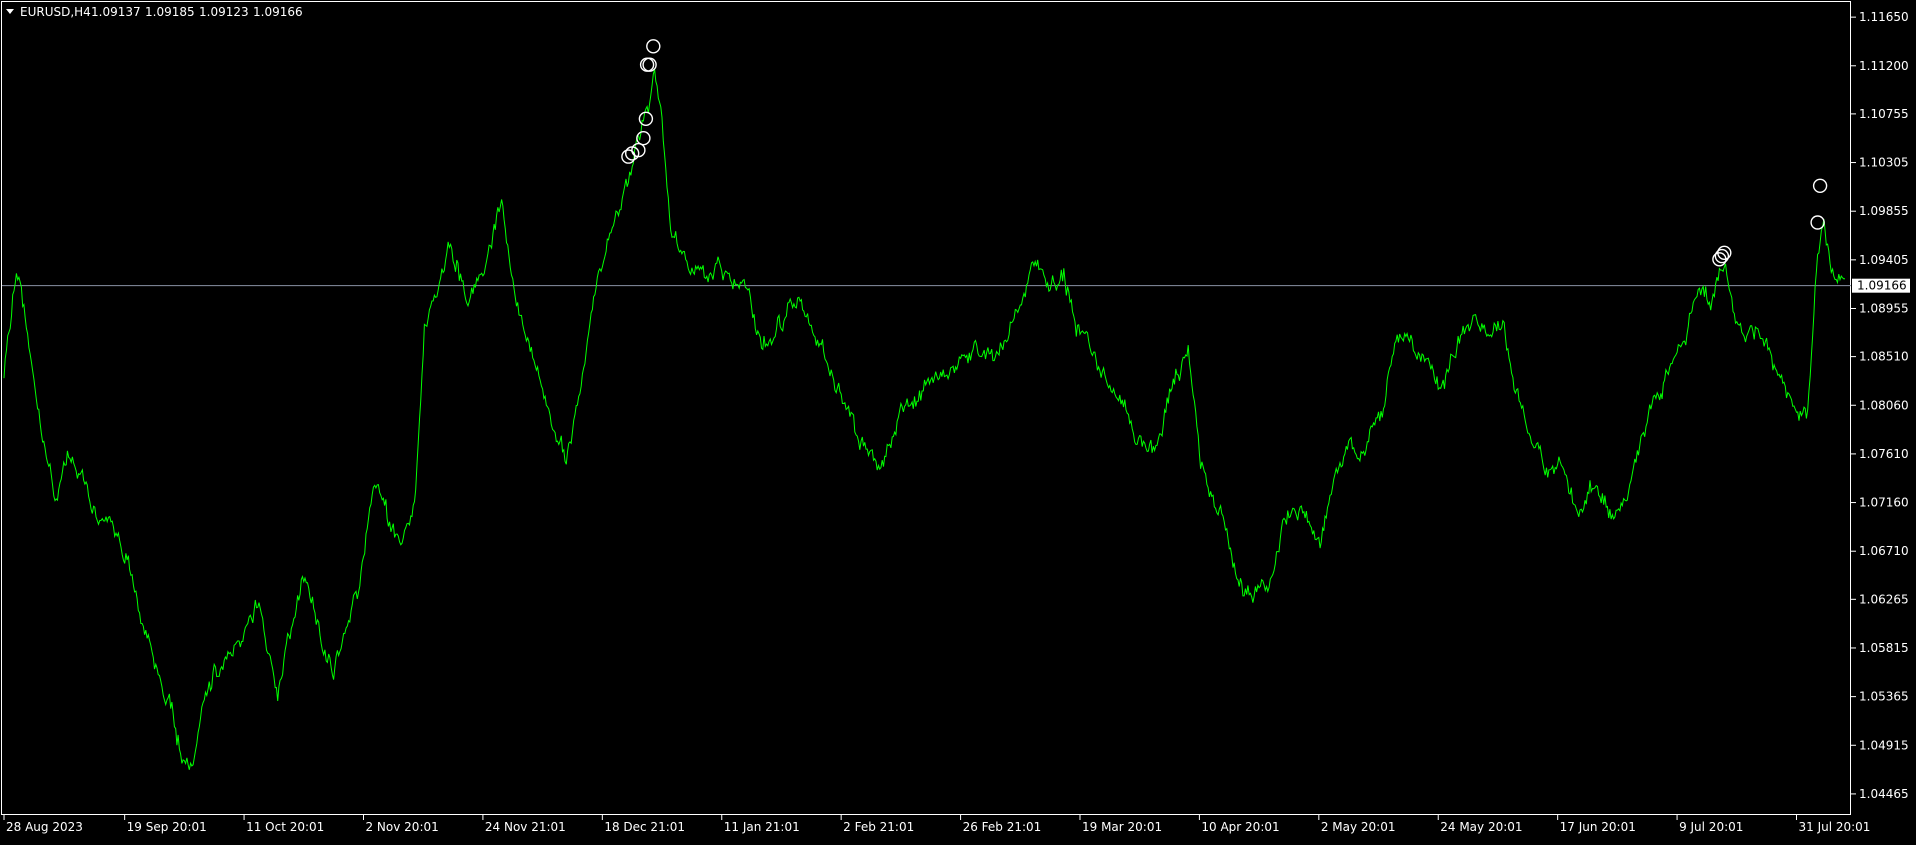  Describe the element at coordinates (762, 827) in the screenshot. I see `x-tick-label-6: 11 Jan 21:01` at that location.